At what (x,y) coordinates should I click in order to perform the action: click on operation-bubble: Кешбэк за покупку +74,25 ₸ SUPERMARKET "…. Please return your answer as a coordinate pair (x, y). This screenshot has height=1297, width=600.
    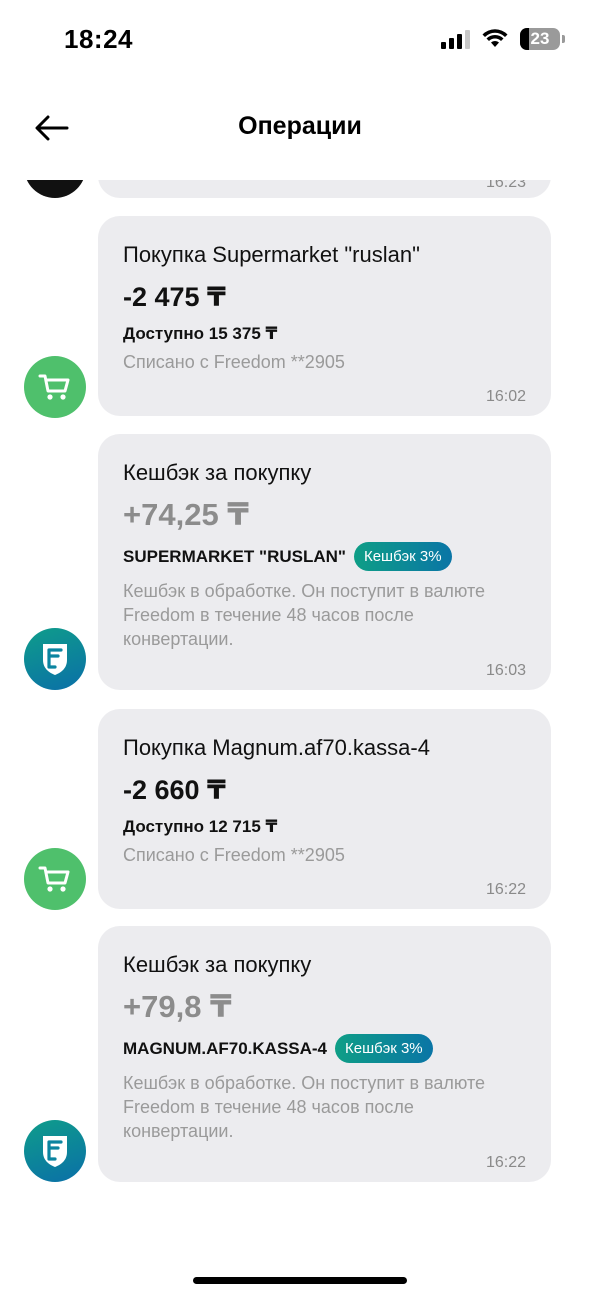
    Looking at the image, I should click on (324, 562).